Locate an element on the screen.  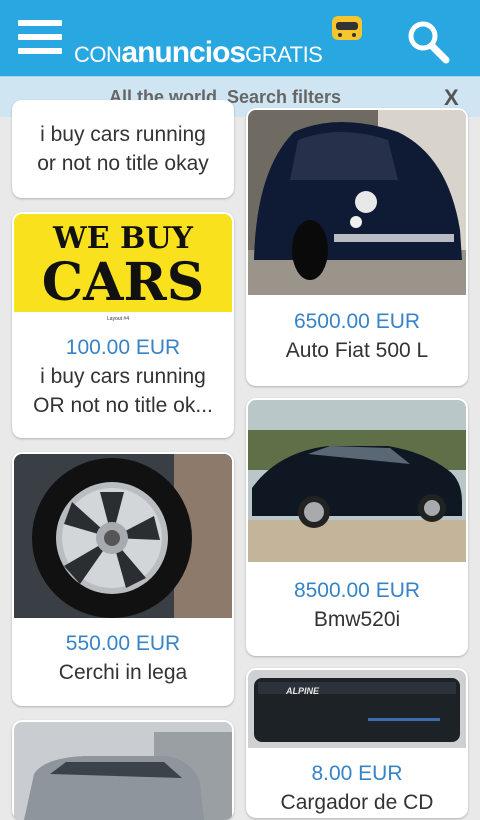
listing-price: 8.00 EUR is located at coordinates (357, 773).